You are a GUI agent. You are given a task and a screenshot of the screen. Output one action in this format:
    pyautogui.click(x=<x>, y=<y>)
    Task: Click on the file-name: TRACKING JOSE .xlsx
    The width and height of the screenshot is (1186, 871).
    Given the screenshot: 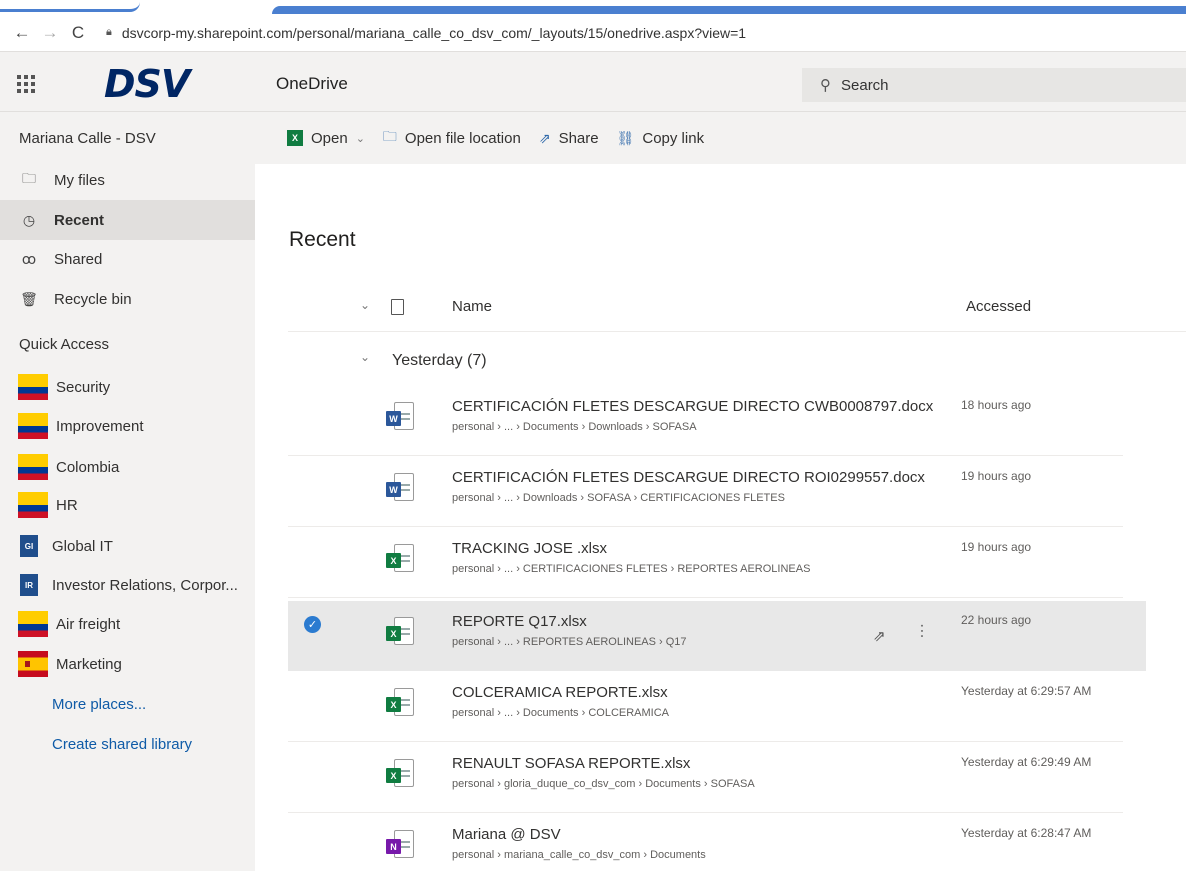 What is the action you would take?
    pyautogui.click(x=529, y=548)
    